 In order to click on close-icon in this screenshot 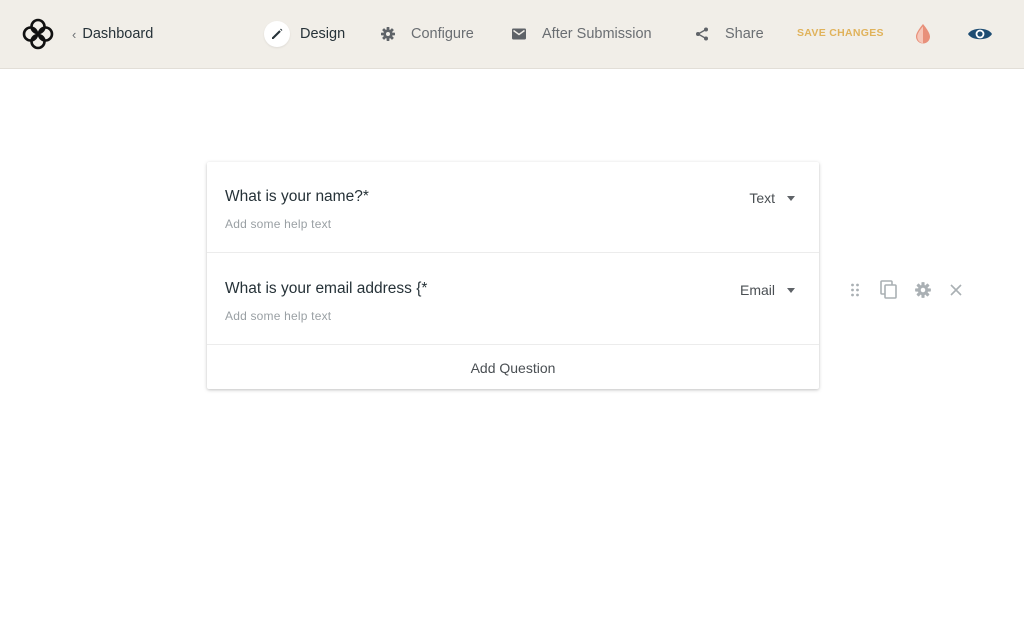, I will do `click(956, 290)`.